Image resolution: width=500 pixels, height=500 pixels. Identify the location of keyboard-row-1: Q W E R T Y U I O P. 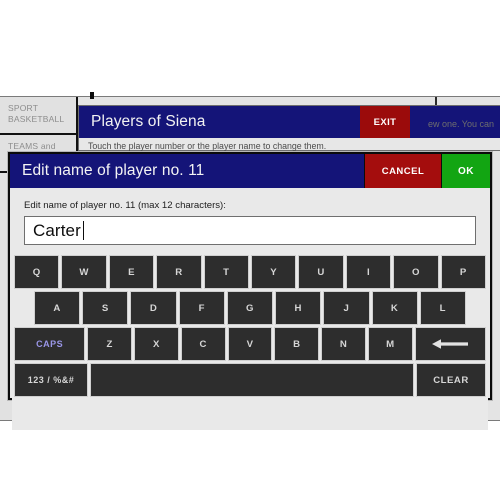
(250, 272).